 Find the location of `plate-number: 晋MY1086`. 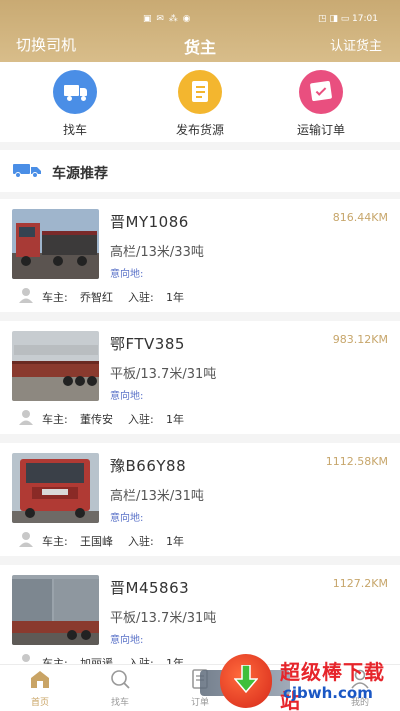

plate-number: 晋MY1086 is located at coordinates (149, 222).